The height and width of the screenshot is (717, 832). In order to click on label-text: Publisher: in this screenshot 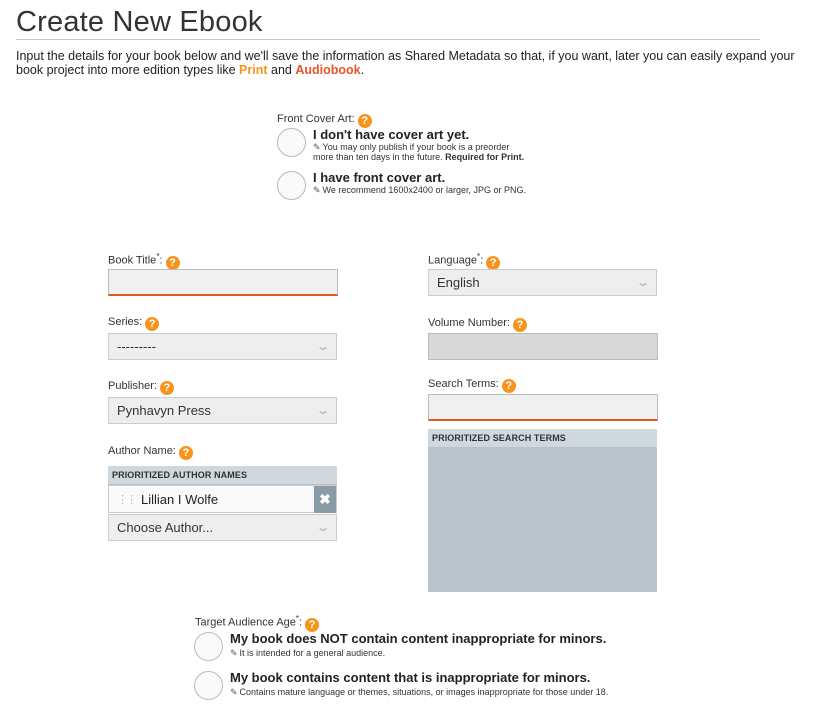, I will do `click(132, 386)`.